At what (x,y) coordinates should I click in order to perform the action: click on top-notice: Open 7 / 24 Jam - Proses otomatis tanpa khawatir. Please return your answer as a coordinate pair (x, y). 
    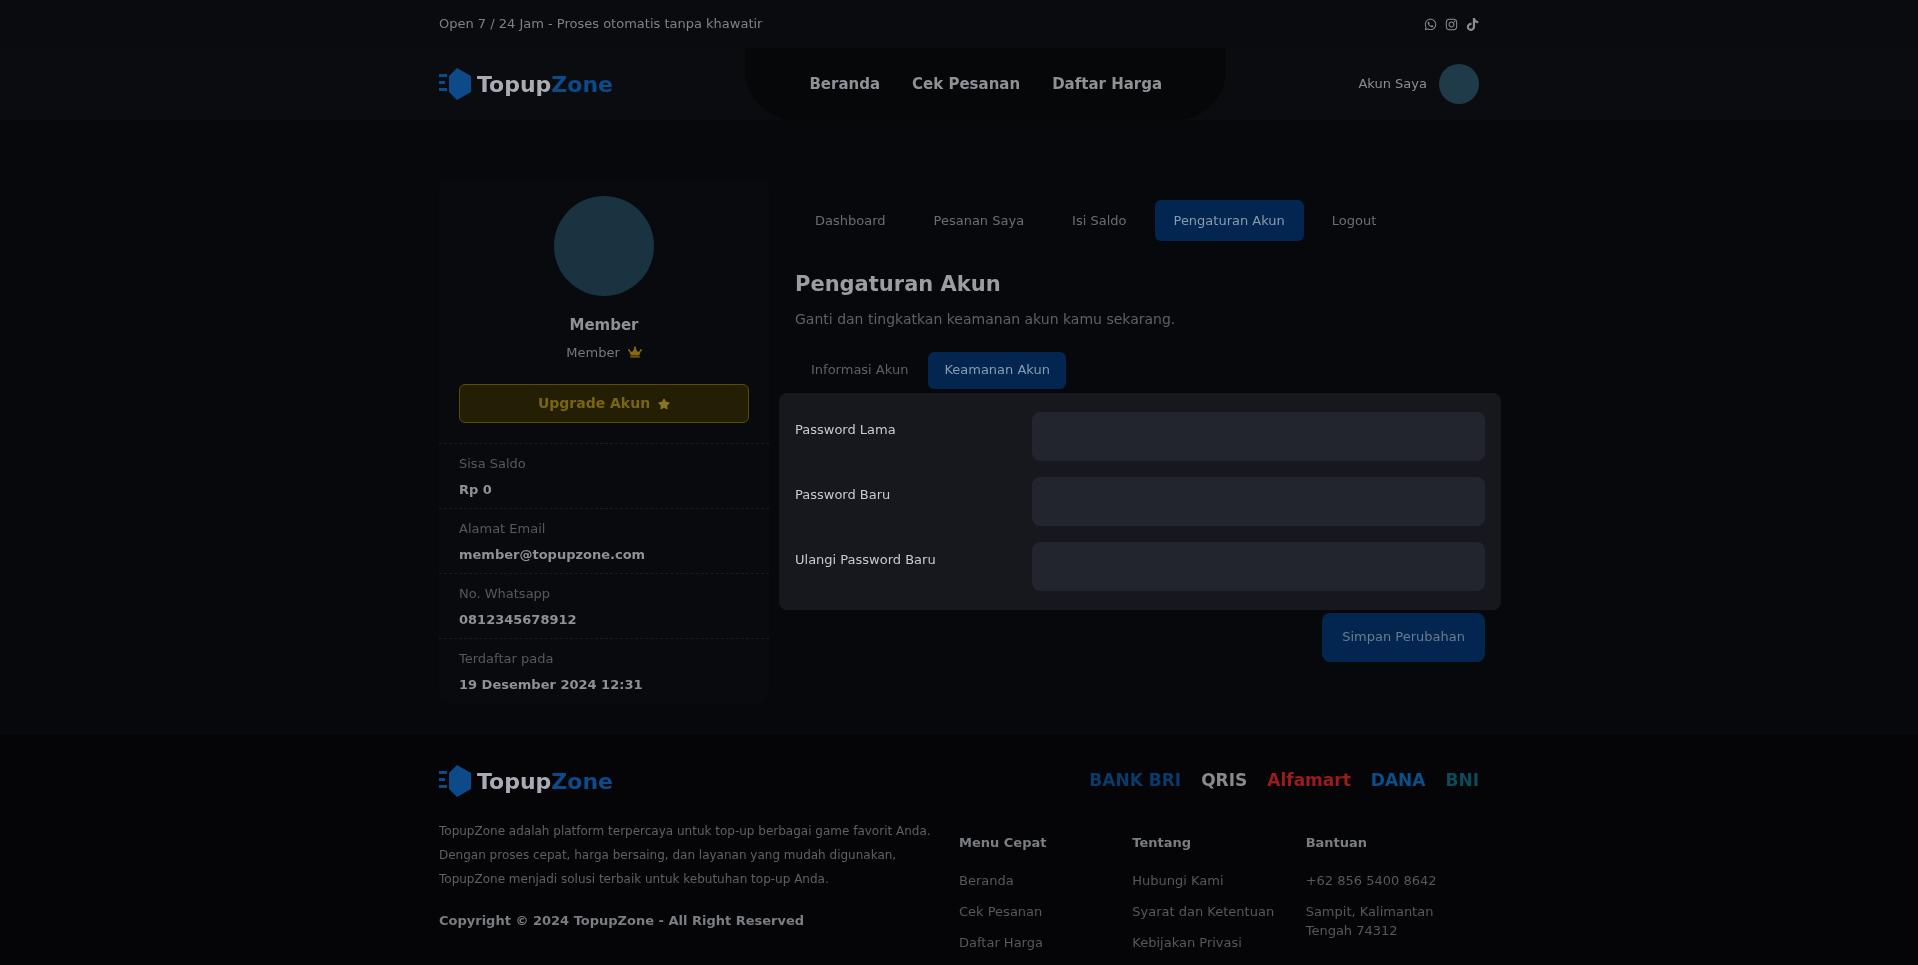
    Looking at the image, I should click on (601, 24).